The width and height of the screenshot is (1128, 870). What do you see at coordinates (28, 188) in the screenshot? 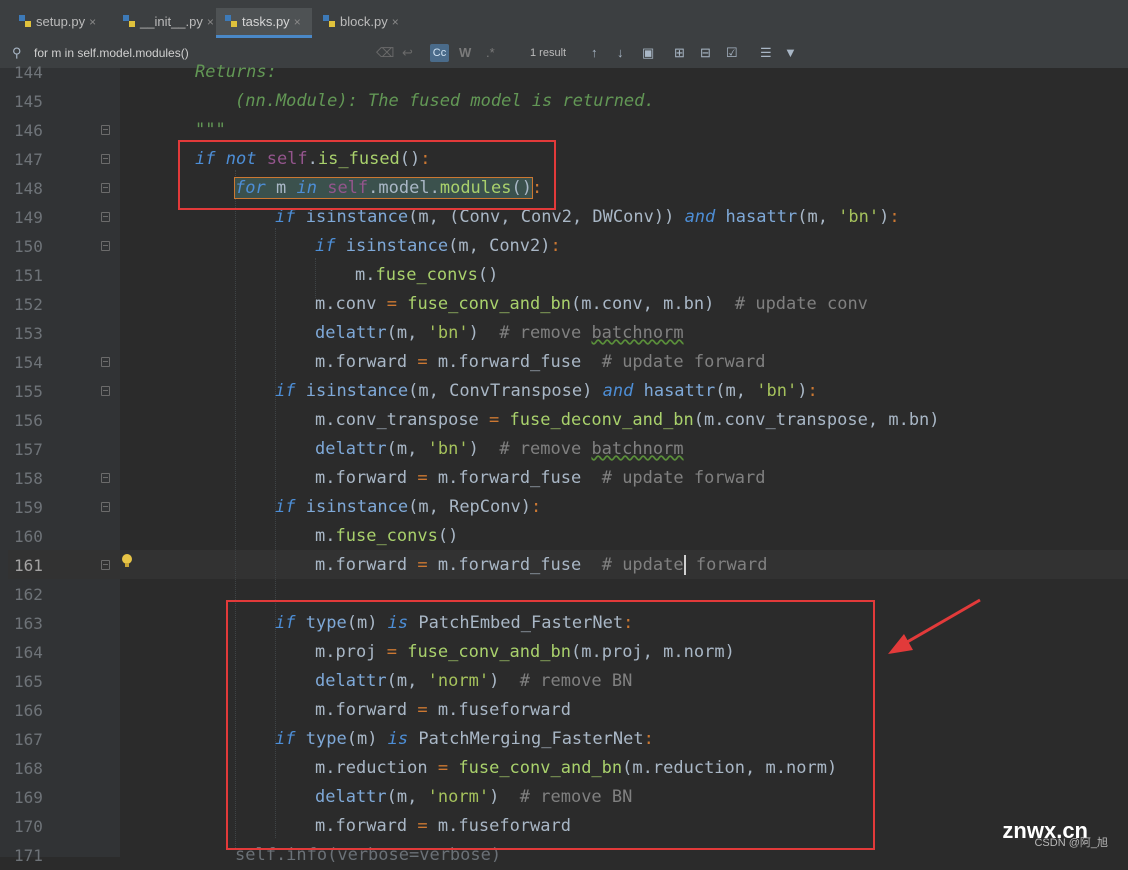
I see `line-number: 148` at bounding box center [28, 188].